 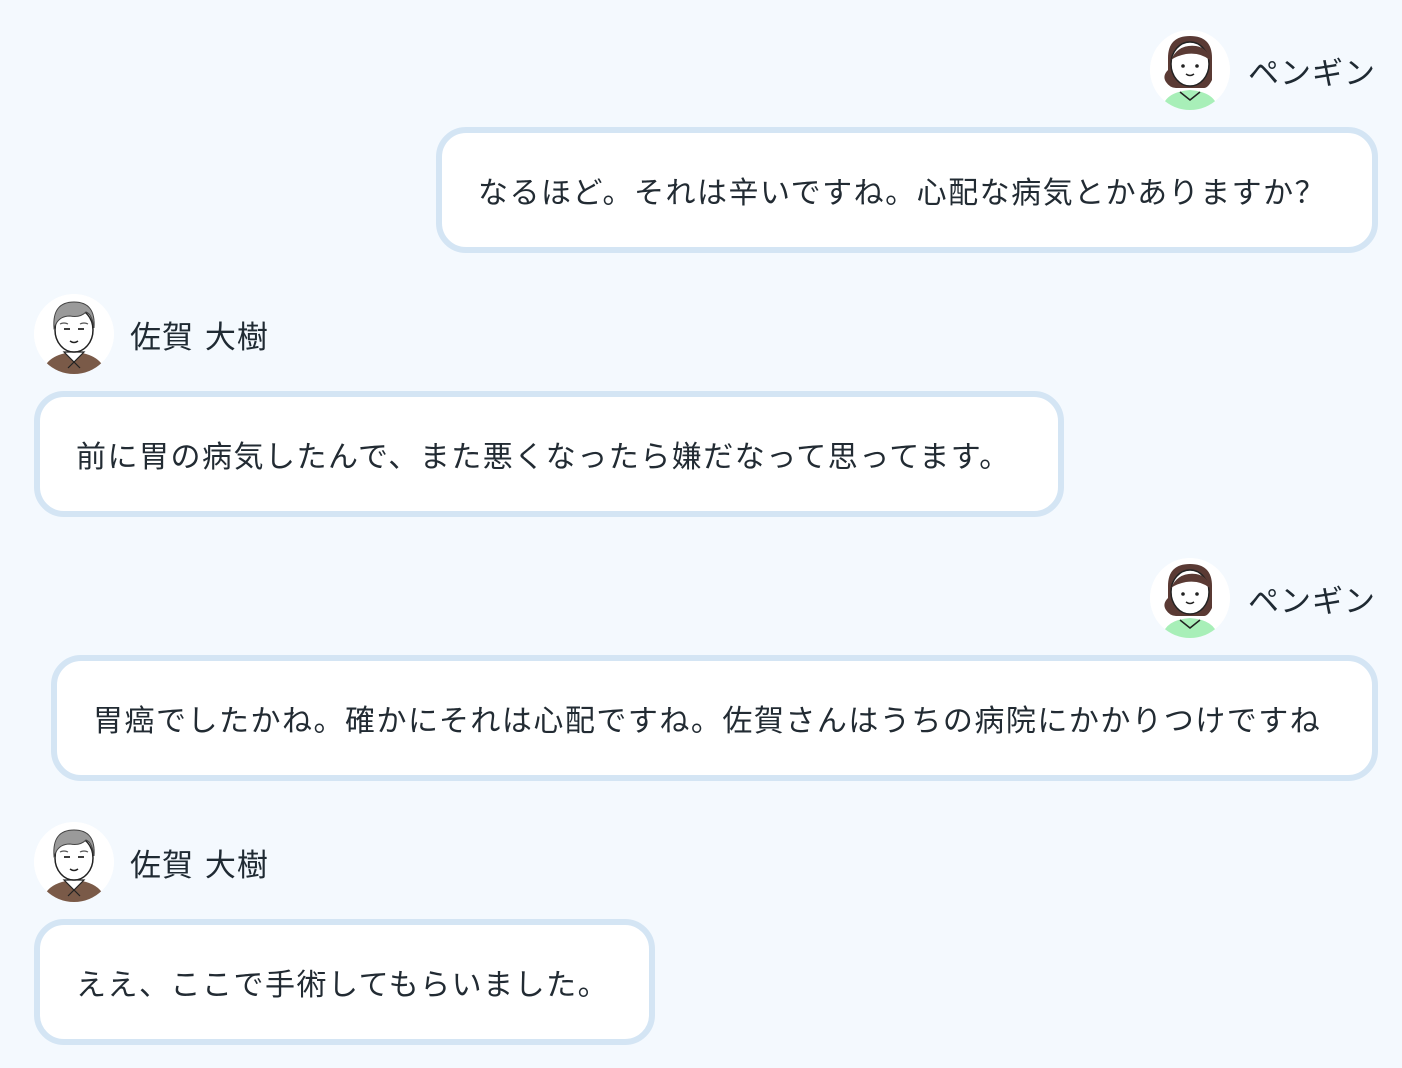 I want to click on message-bubble: なるほど。それは辛いですね。心配な病気とかありますか？, so click(x=907, y=190).